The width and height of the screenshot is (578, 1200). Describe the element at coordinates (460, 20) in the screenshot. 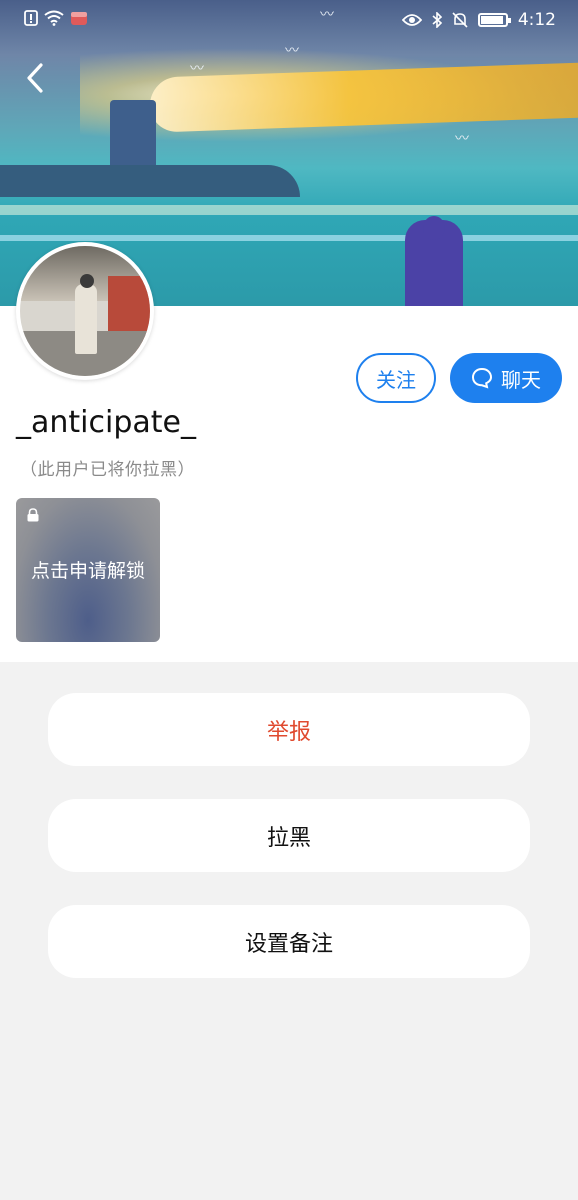

I see `mute-icon` at that location.